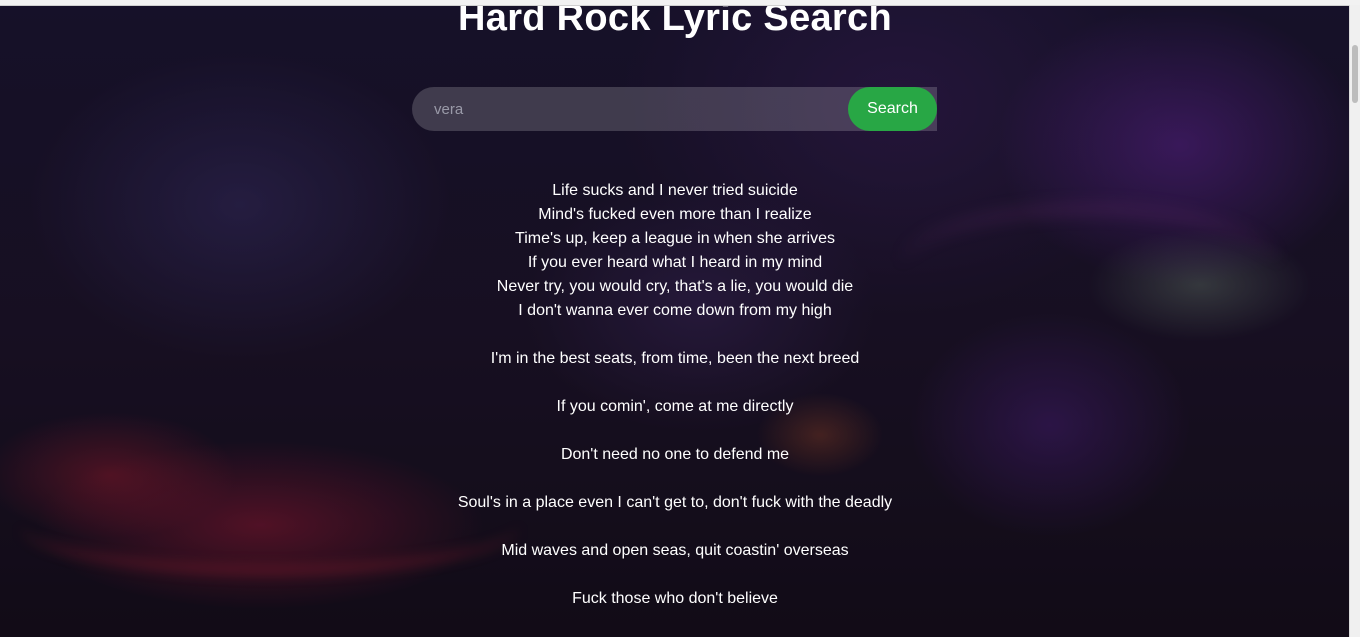 This screenshot has height=637, width=1360. Describe the element at coordinates (675, 598) in the screenshot. I see `lyric-line: Fuck those who don't believe` at that location.